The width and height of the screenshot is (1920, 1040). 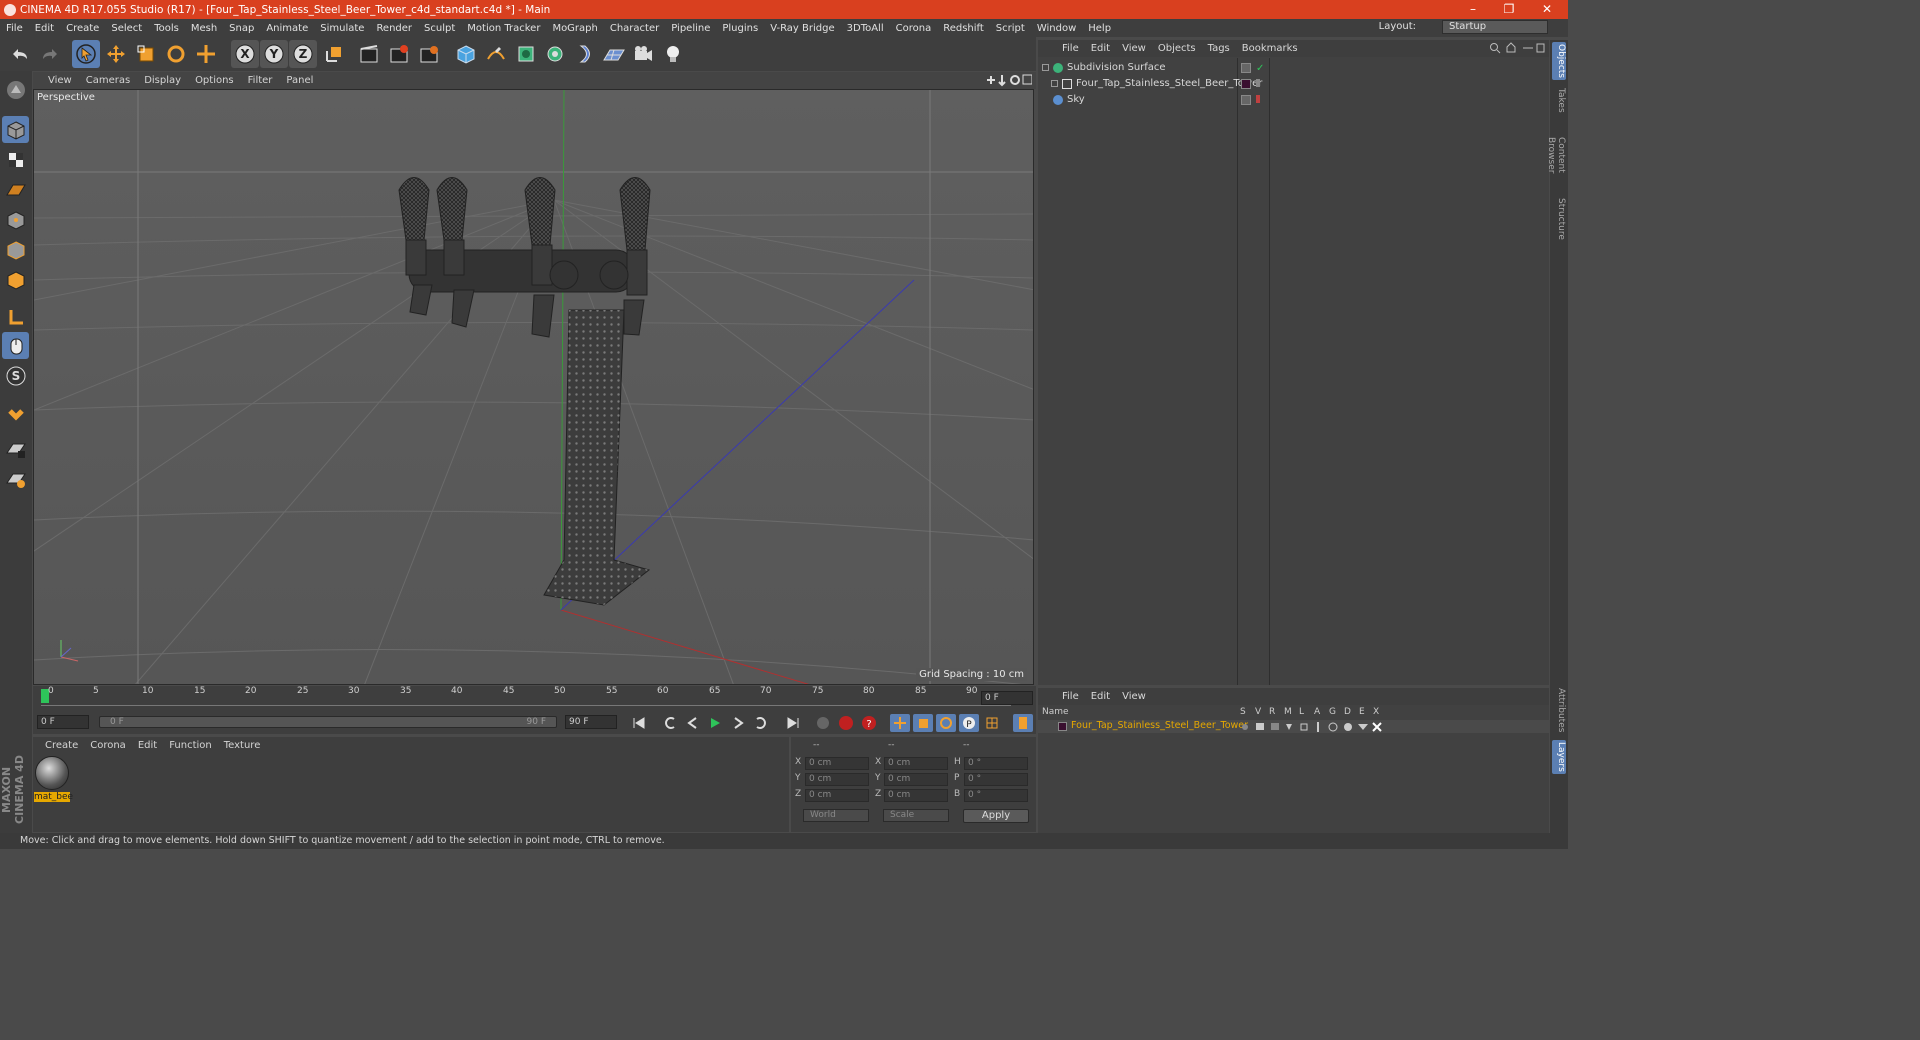 What do you see at coordinates (1509, 9) in the screenshot?
I see `restore-button: ❐` at bounding box center [1509, 9].